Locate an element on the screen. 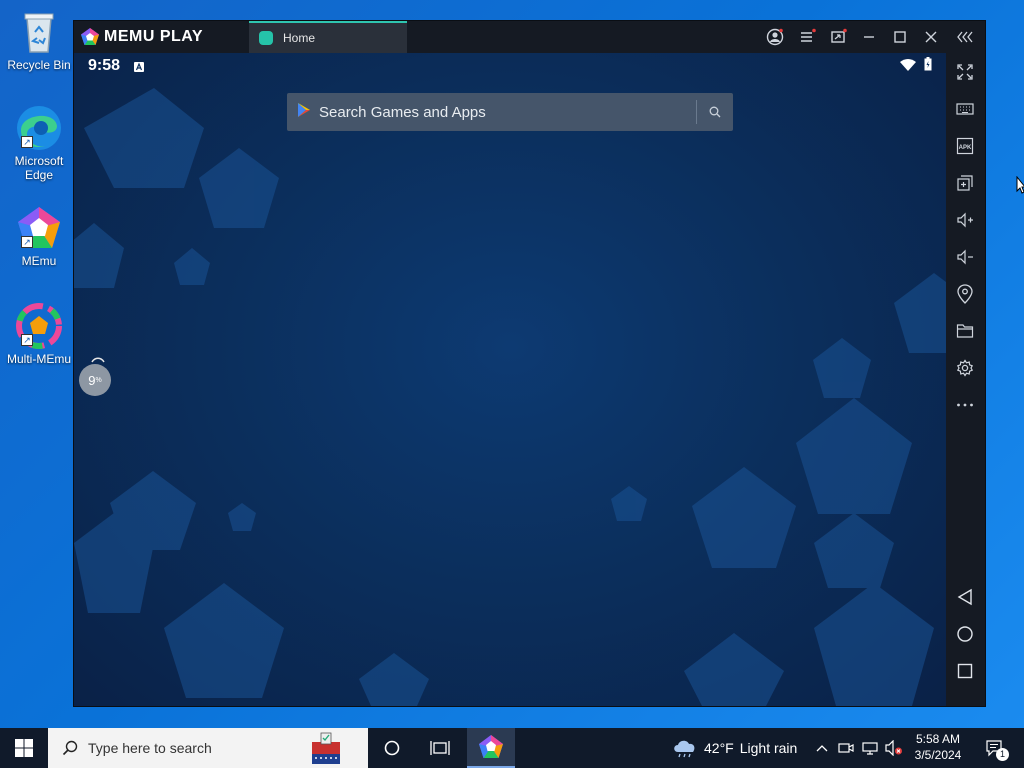 This screenshot has width=1024, height=768. weather-description: Light rain is located at coordinates (768, 748).